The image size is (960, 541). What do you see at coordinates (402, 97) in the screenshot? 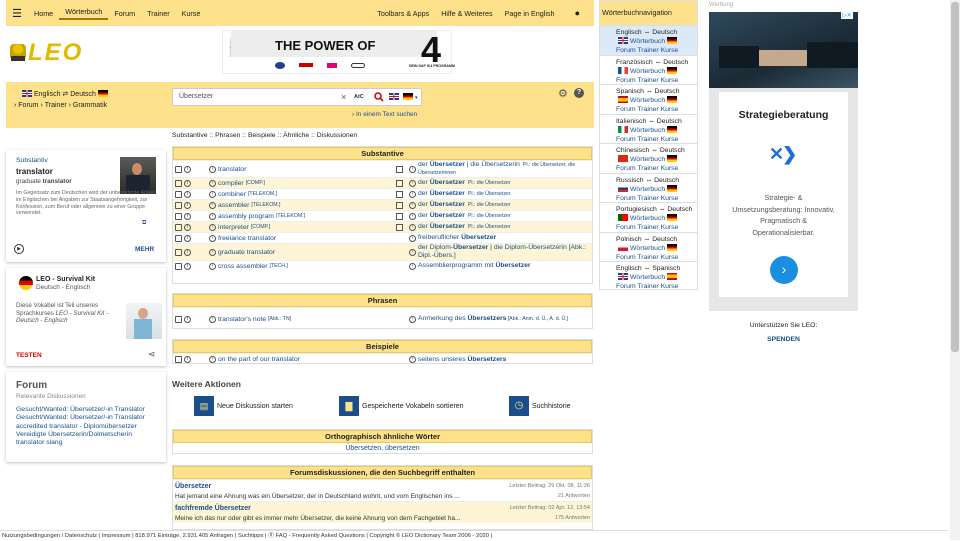
I see `dictionary-language-dropdown: ▾` at bounding box center [402, 97].